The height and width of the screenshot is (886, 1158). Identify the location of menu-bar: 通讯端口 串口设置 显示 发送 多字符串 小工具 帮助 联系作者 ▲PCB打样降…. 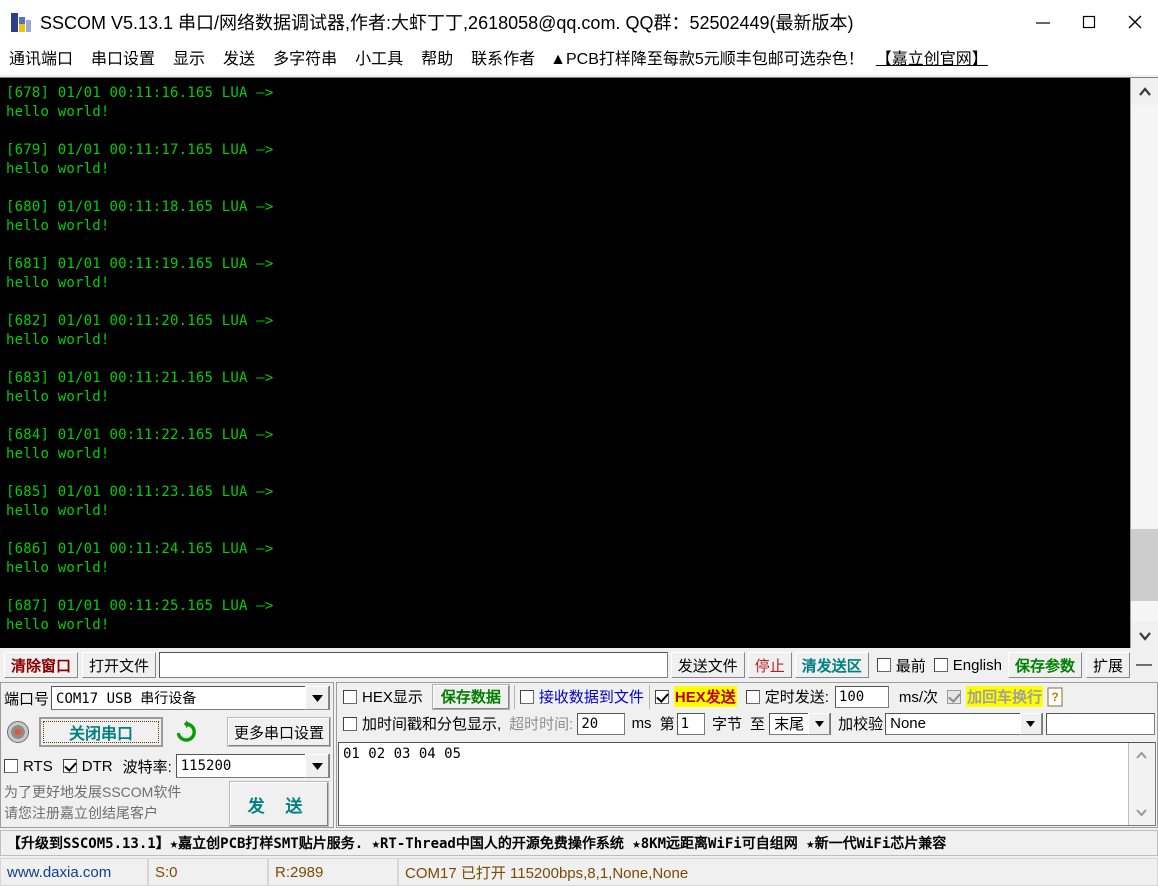
(579, 59).